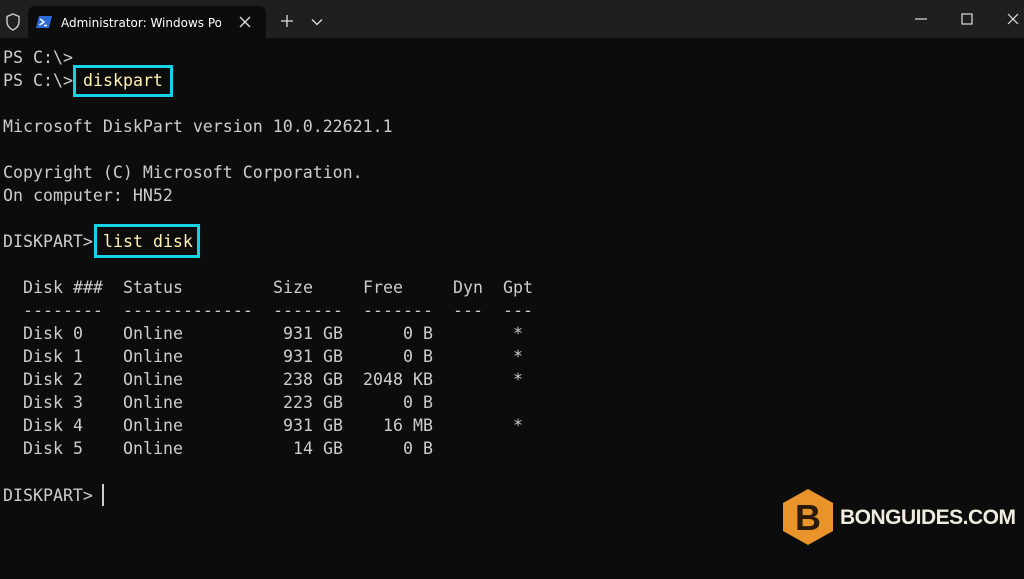 The width and height of the screenshot is (1024, 579). What do you see at coordinates (13, 22) in the screenshot?
I see `shield-icon` at bounding box center [13, 22].